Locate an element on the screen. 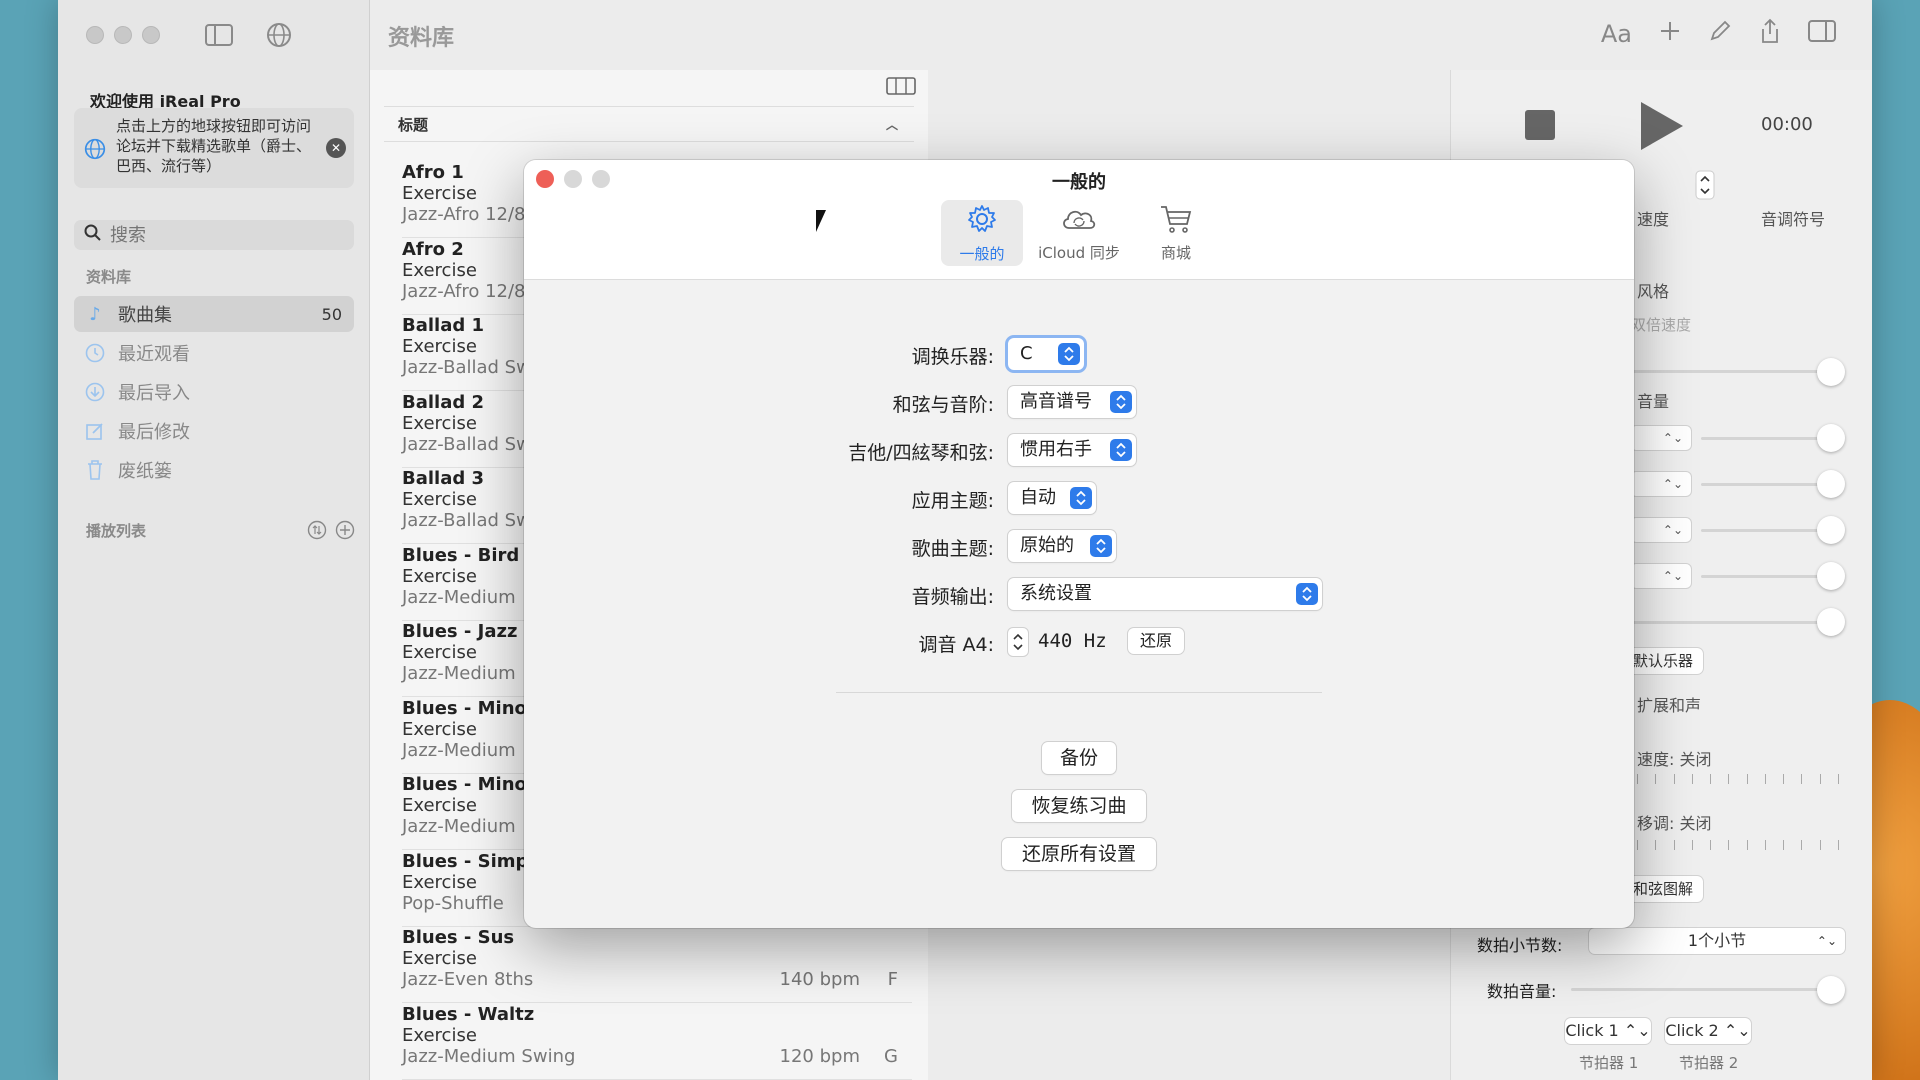 Image resolution: width=1920 pixels, height=1080 pixels. search-field is located at coordinates (214, 235).